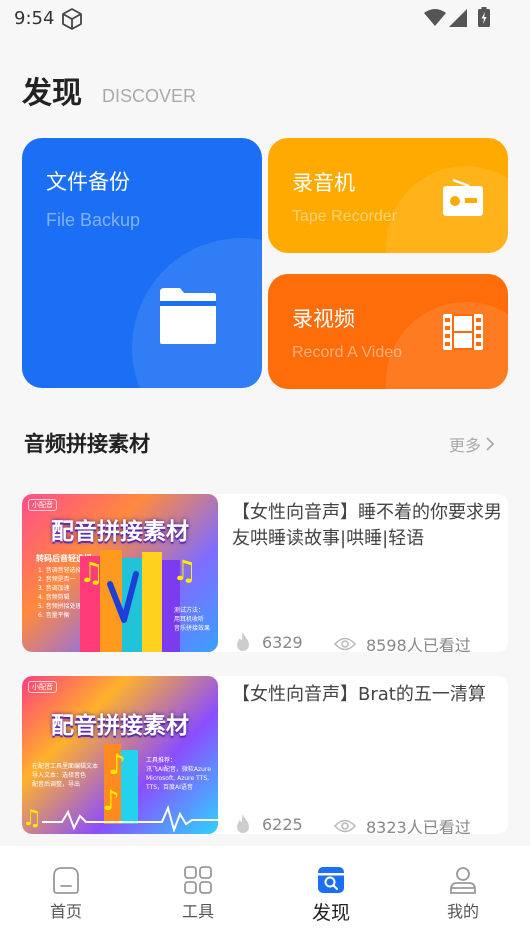  I want to click on thumbnail-side-line: 3. 音调加速, so click(54, 588).